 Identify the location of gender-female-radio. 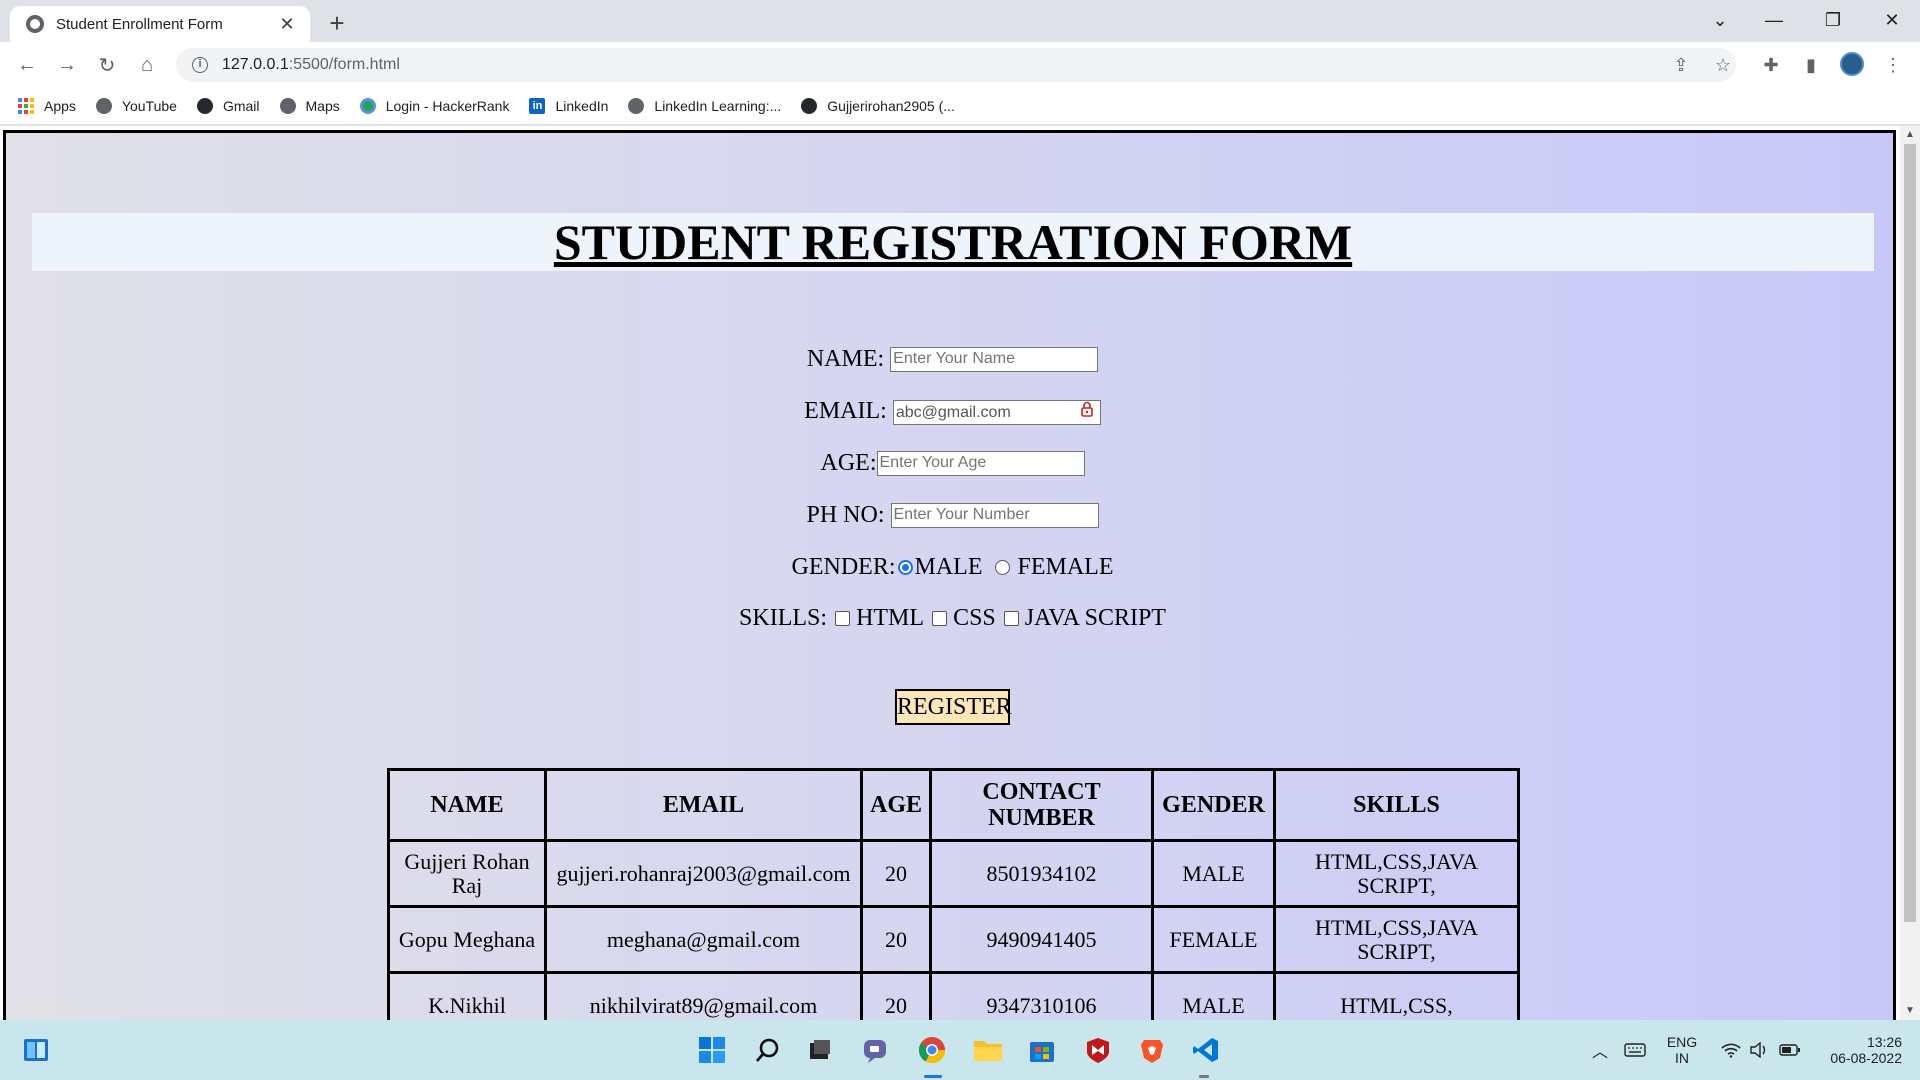
(1002, 567).